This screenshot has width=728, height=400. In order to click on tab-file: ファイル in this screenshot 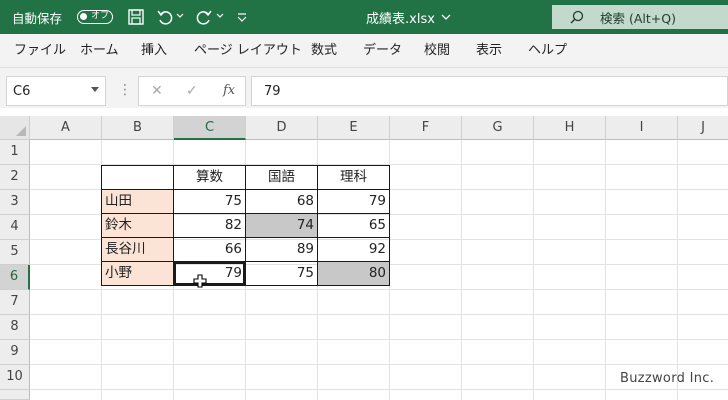, I will do `click(40, 50)`.